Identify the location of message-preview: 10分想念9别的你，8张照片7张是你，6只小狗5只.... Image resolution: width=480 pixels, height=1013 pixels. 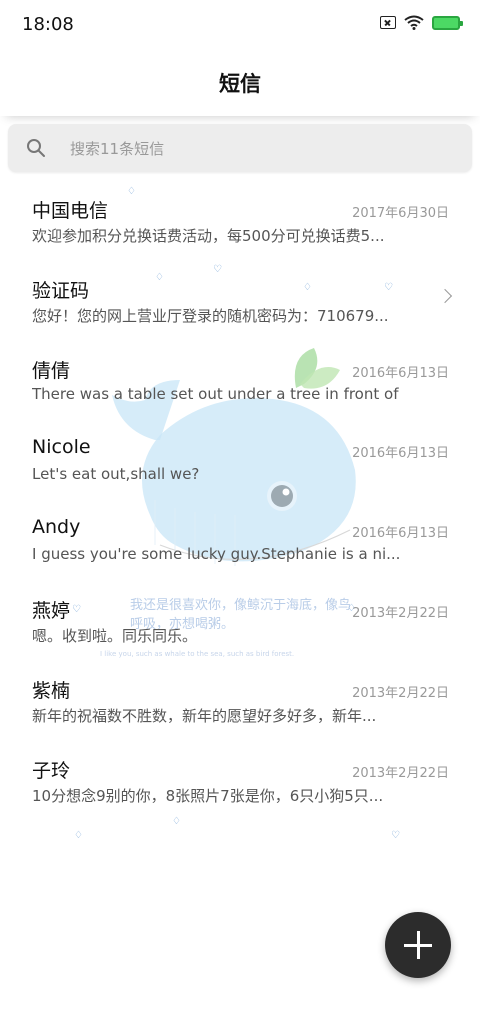
(208, 796).